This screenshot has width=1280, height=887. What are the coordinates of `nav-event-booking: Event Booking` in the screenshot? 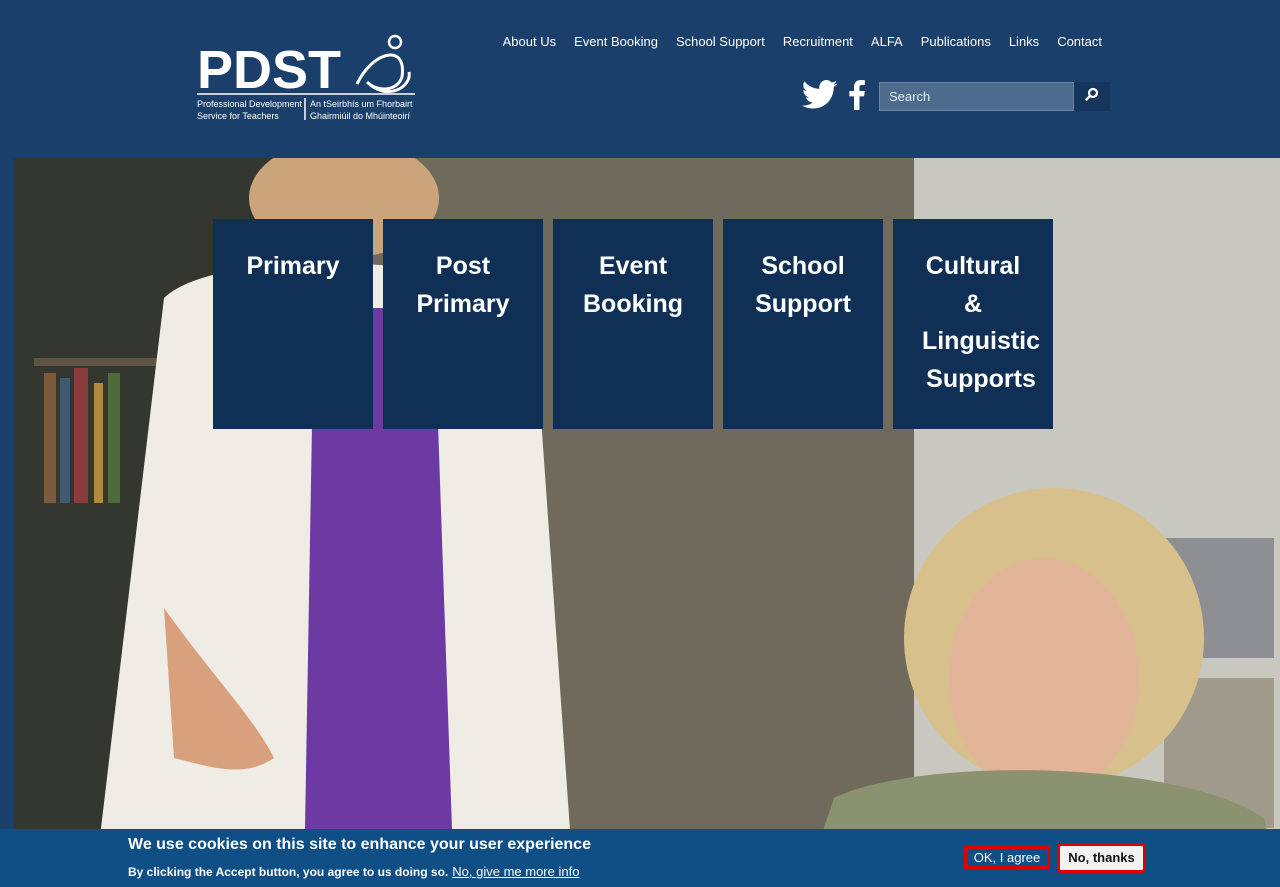 It's located at (616, 42).